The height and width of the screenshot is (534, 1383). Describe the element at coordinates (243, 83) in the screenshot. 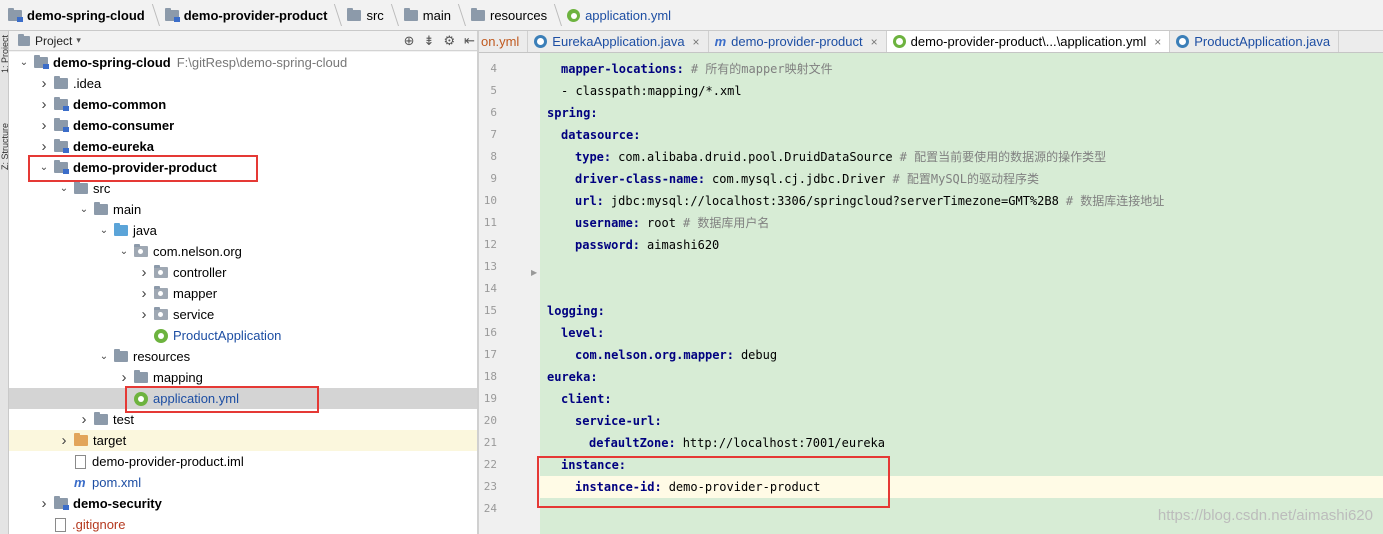

I see `tree-item: › .idea` at that location.